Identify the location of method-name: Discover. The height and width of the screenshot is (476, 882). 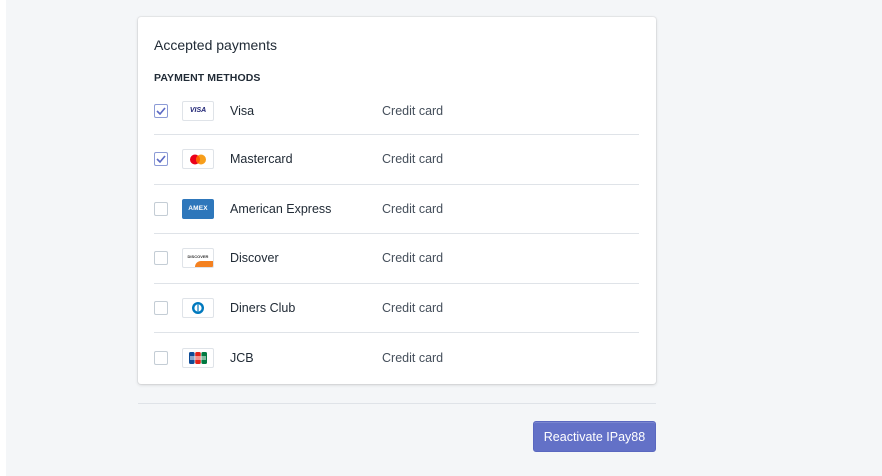
(254, 258).